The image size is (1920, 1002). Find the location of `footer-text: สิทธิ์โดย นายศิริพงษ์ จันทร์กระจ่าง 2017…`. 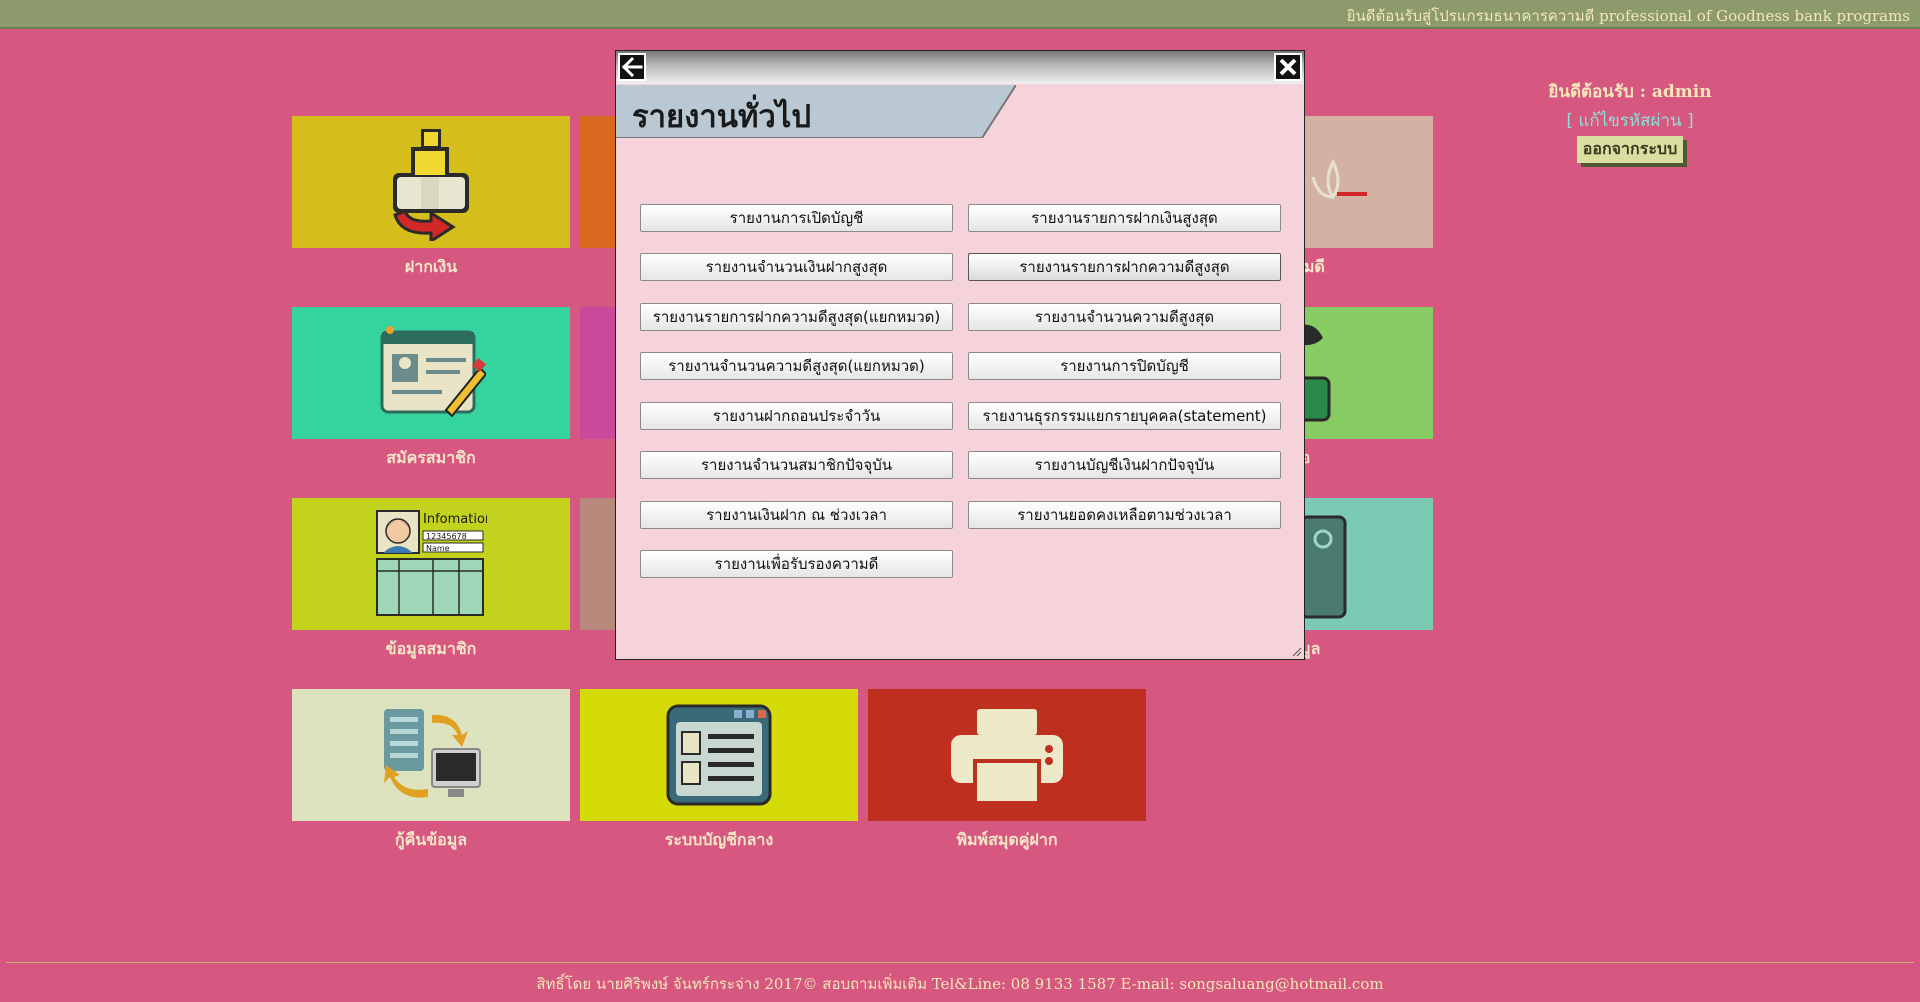

footer-text: สิทธิ์โดย นายศิริพงษ์ จันทร์กระจ่าง 2017… is located at coordinates (960, 984).